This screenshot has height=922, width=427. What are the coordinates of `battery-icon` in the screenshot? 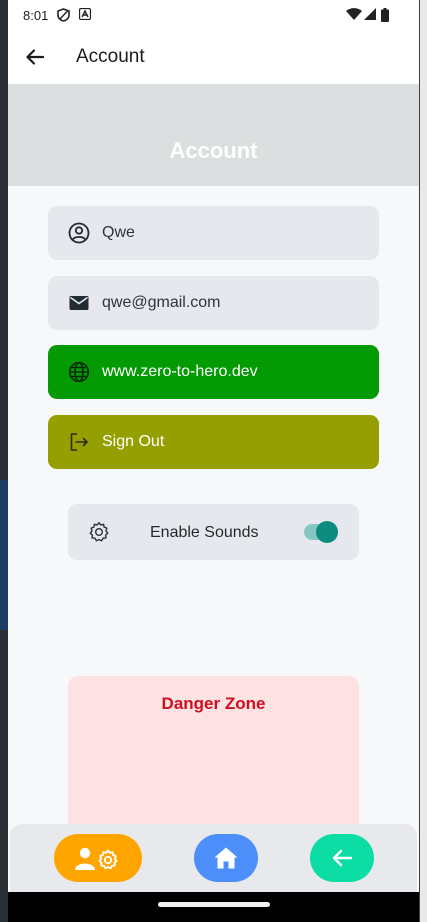 It's located at (385, 15).